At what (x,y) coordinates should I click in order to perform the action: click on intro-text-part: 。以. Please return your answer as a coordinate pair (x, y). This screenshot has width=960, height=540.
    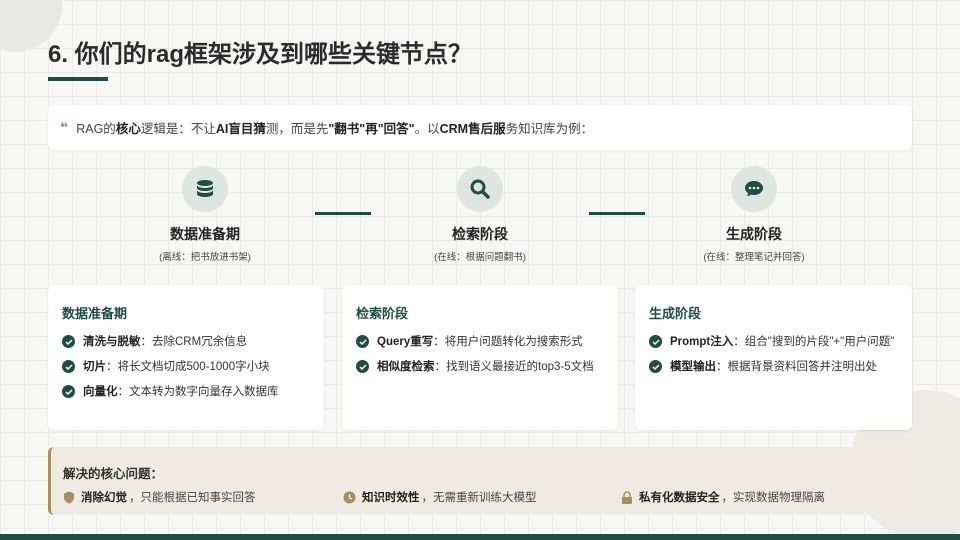
    Looking at the image, I should click on (427, 129).